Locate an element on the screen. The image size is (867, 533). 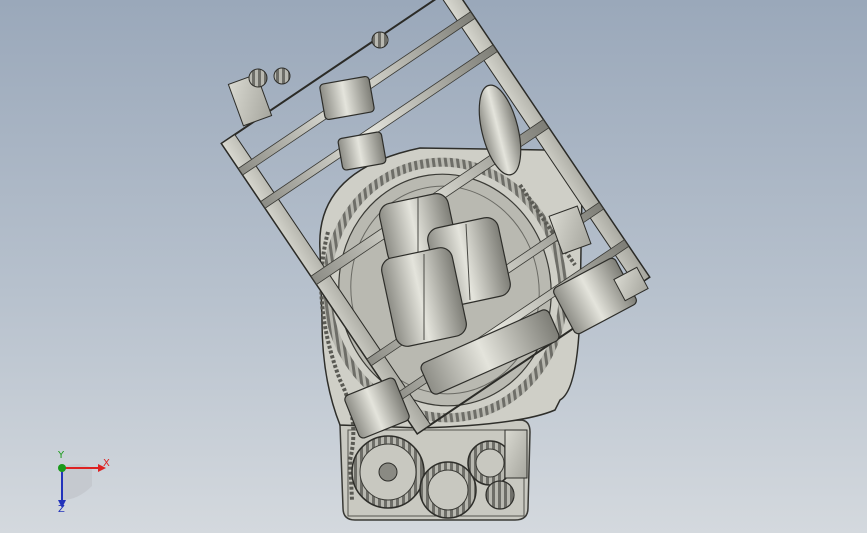
y-axis-label: Y is located at coordinates (61, 455).